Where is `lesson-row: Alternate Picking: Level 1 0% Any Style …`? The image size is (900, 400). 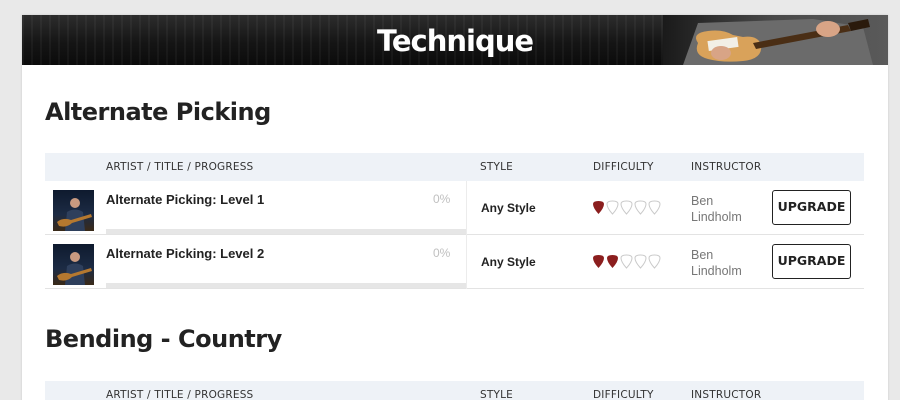 lesson-row: Alternate Picking: Level 1 0% Any Style … is located at coordinates (454, 208).